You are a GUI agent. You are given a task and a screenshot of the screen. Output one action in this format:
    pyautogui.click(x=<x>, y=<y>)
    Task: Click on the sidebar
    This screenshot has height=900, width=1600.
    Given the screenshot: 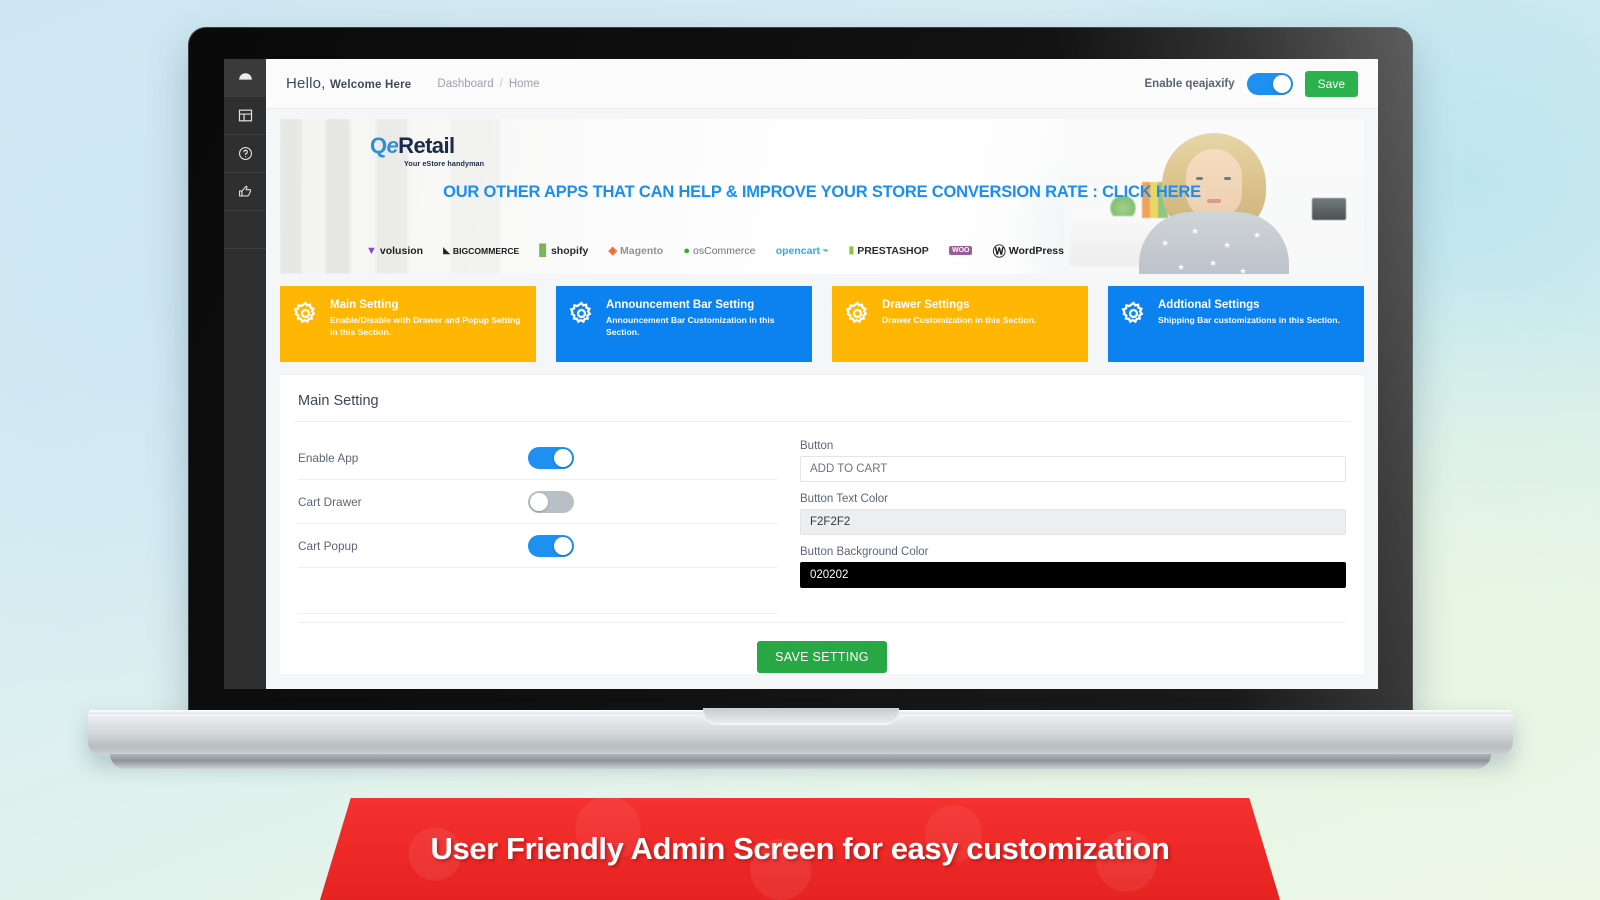 What is the action you would take?
    pyautogui.click(x=245, y=374)
    